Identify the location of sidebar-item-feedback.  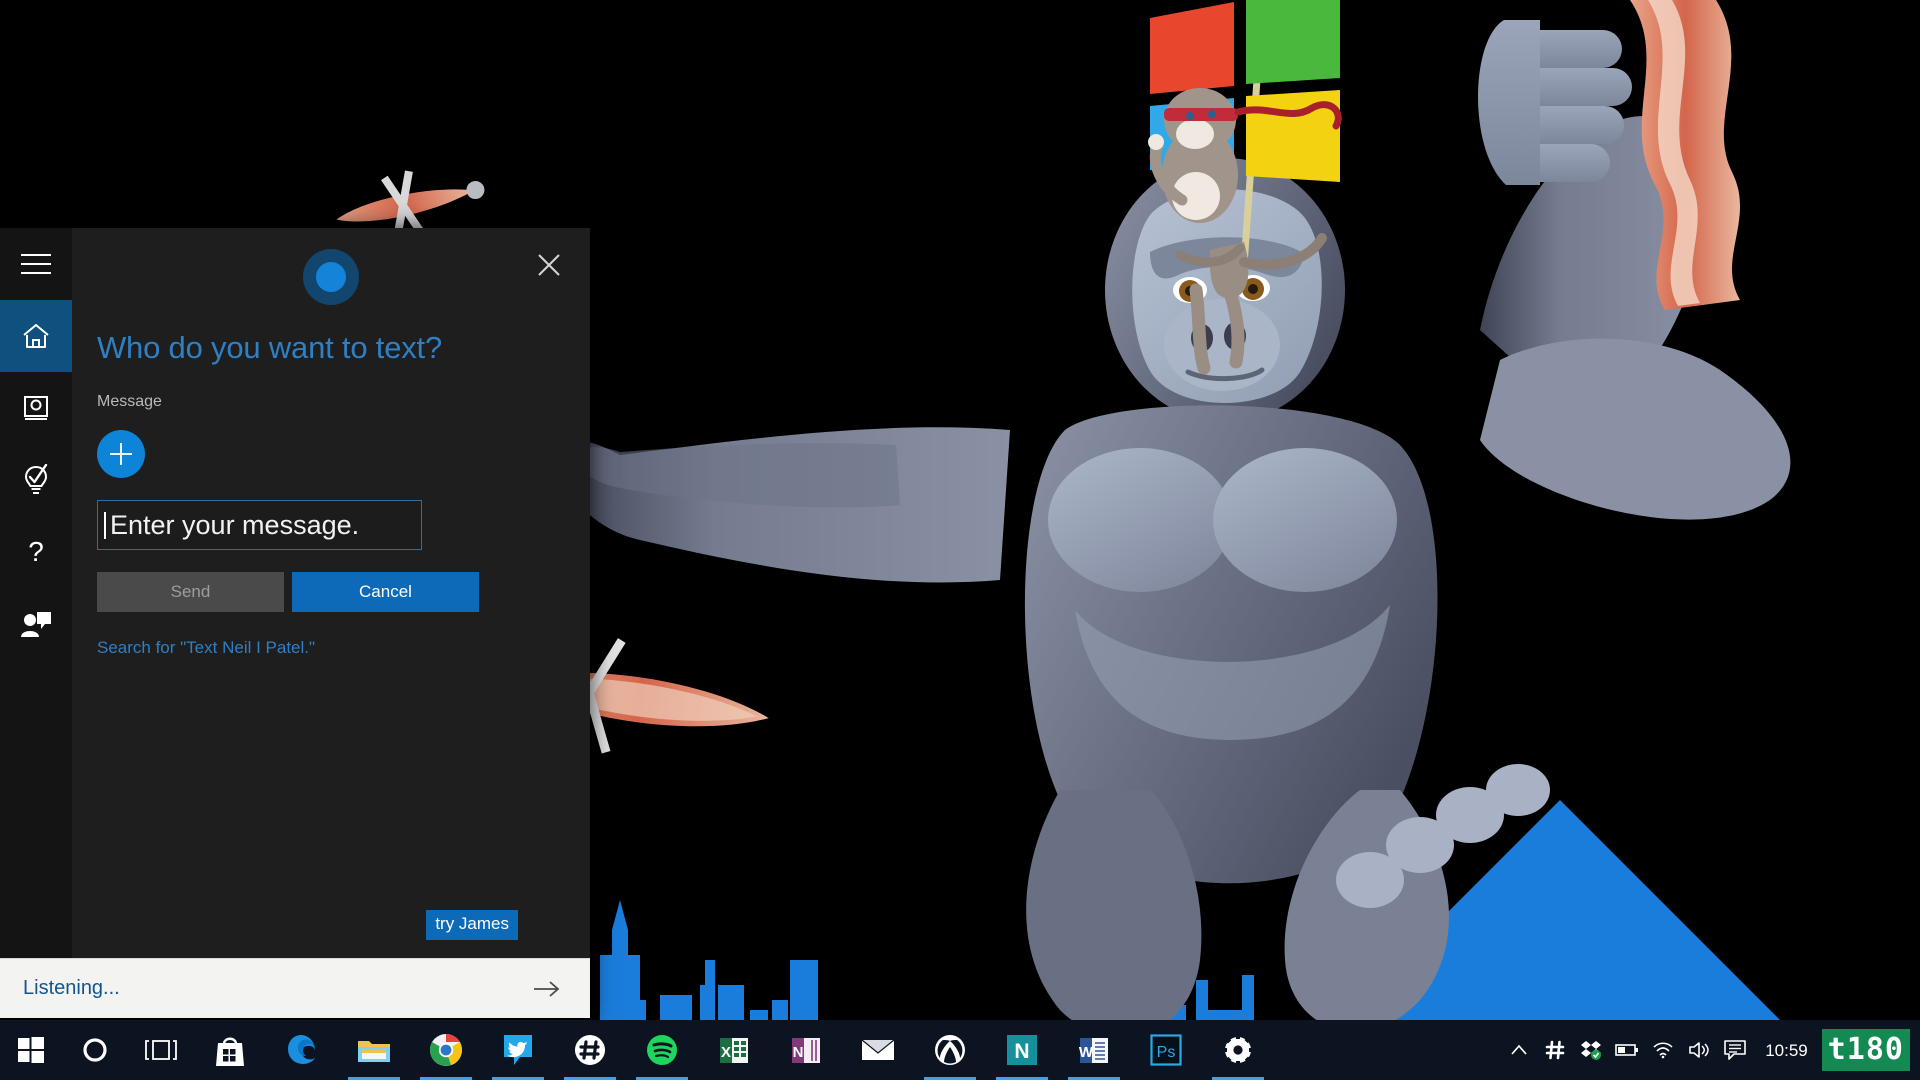
(36, 624).